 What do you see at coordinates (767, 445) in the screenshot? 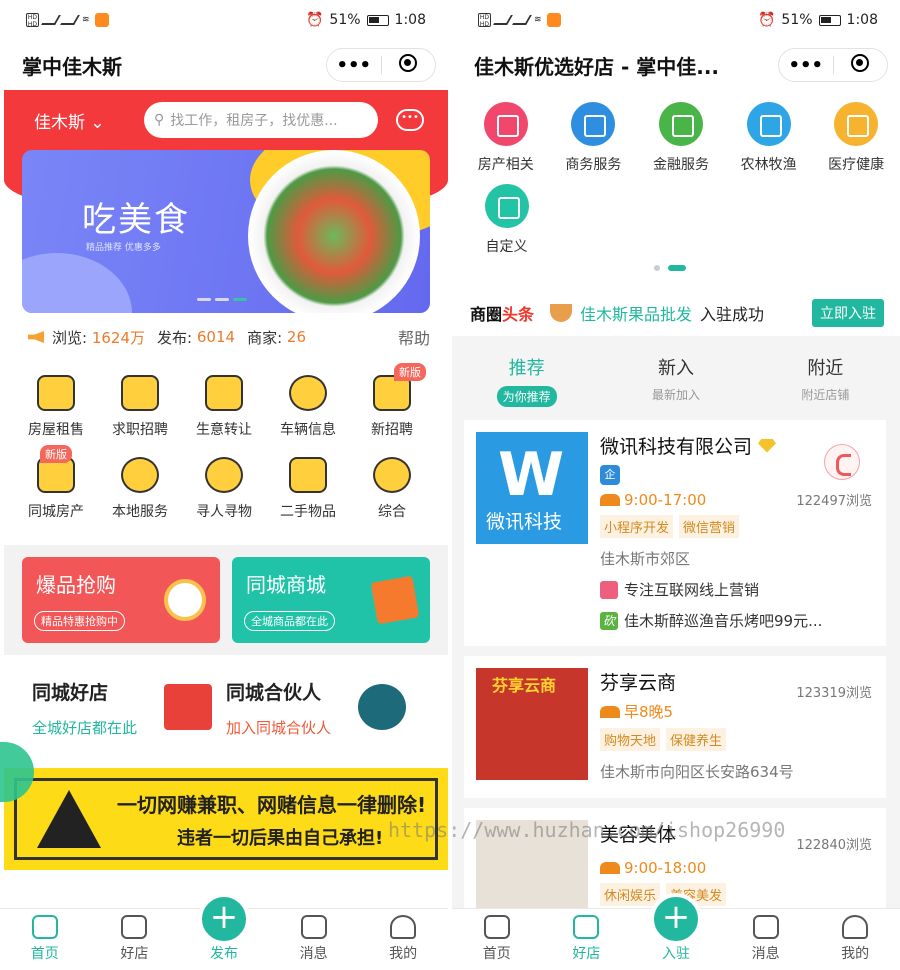
I see `diamond-icon` at bounding box center [767, 445].